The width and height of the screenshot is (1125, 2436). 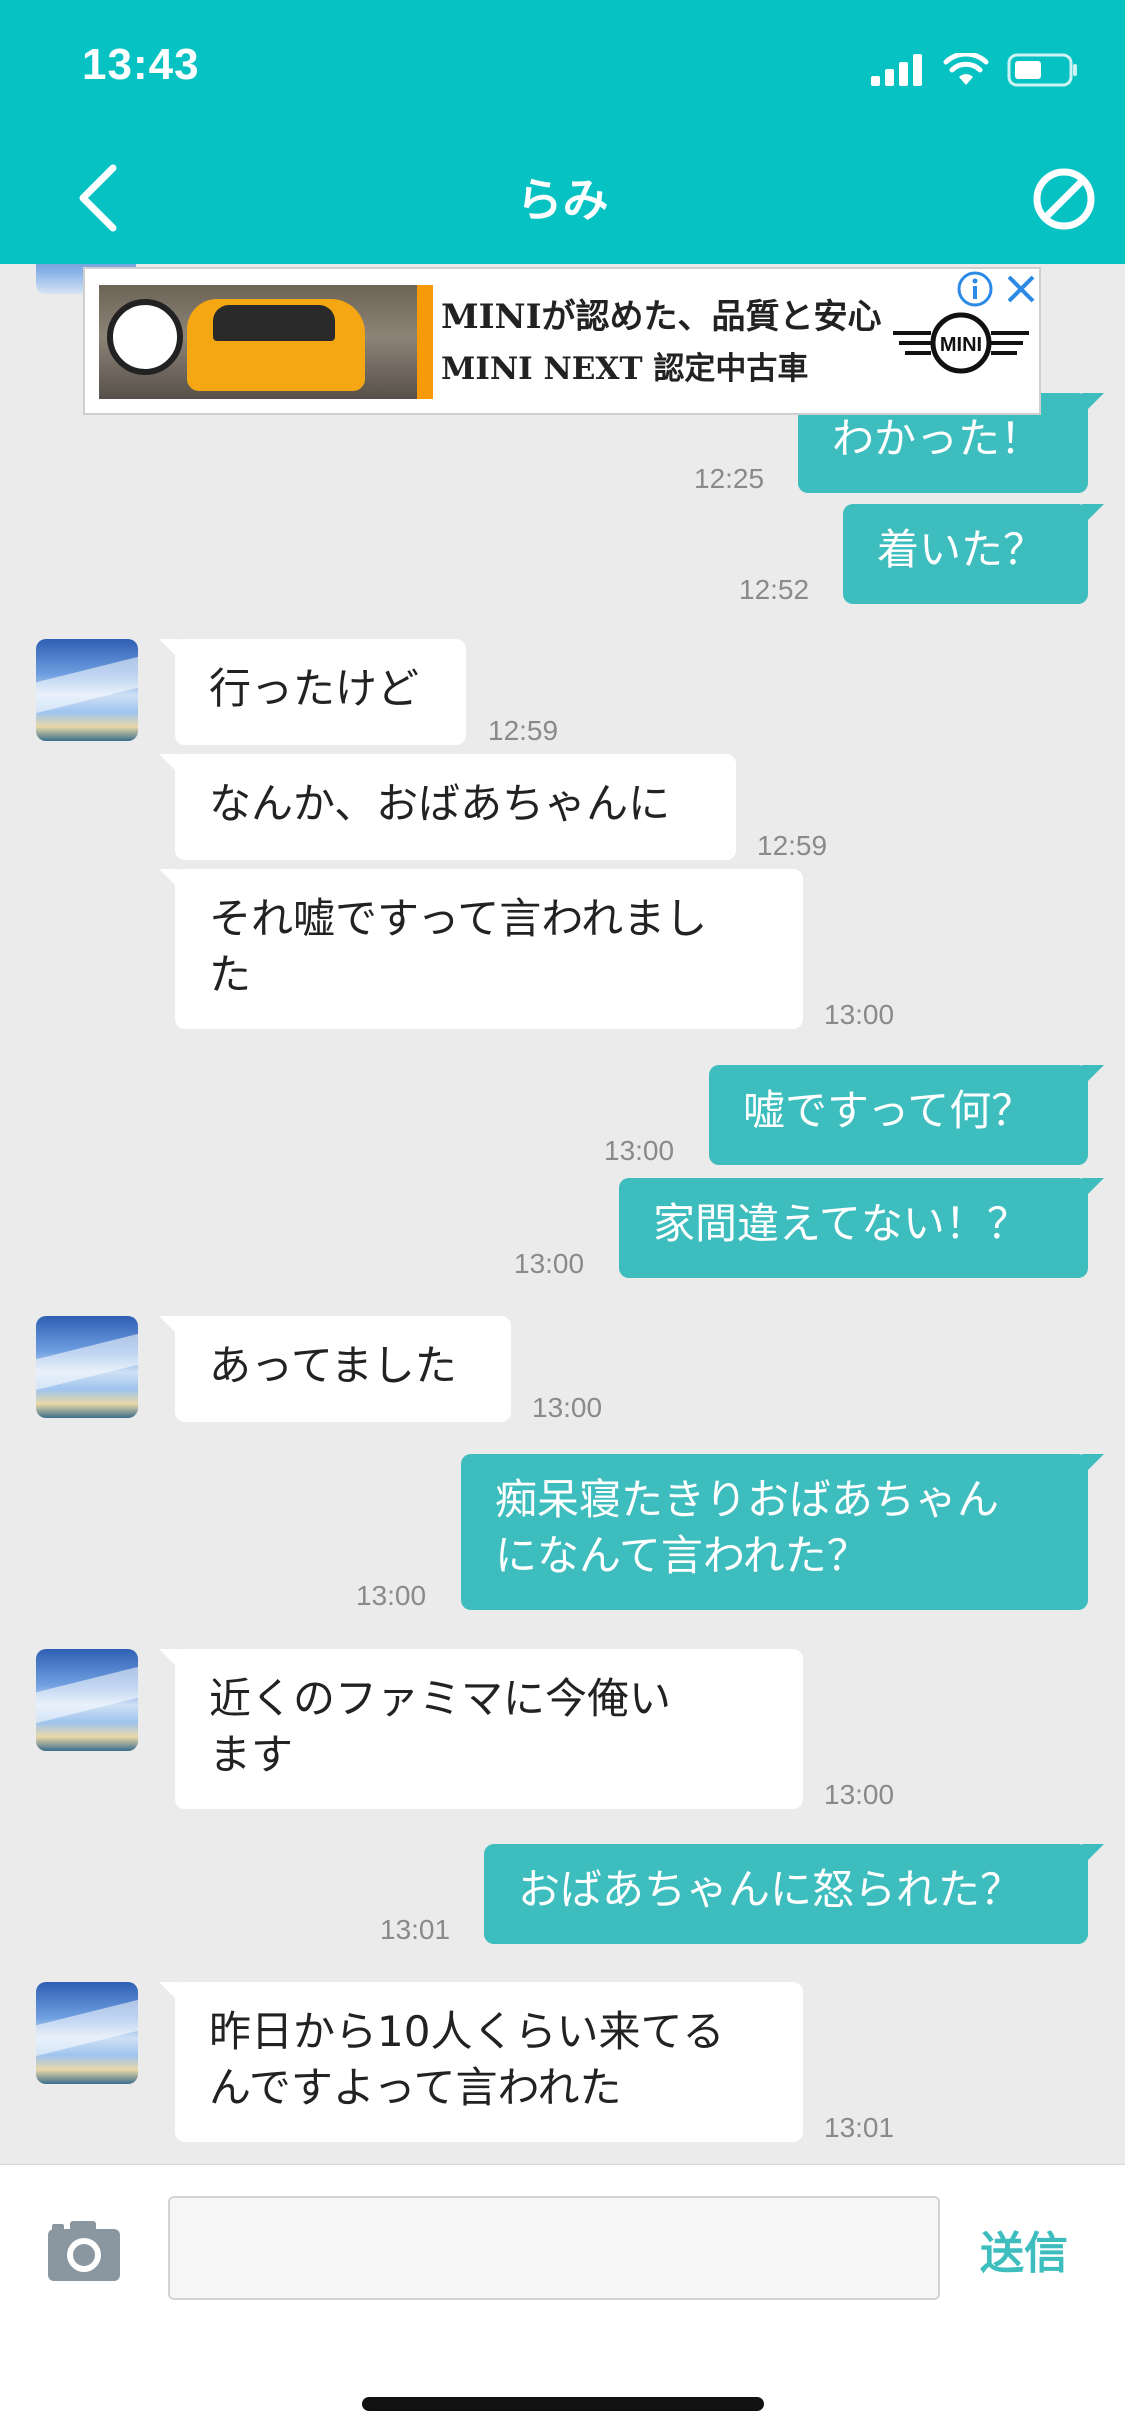 I want to click on chat-title: らみ, so click(x=562, y=200).